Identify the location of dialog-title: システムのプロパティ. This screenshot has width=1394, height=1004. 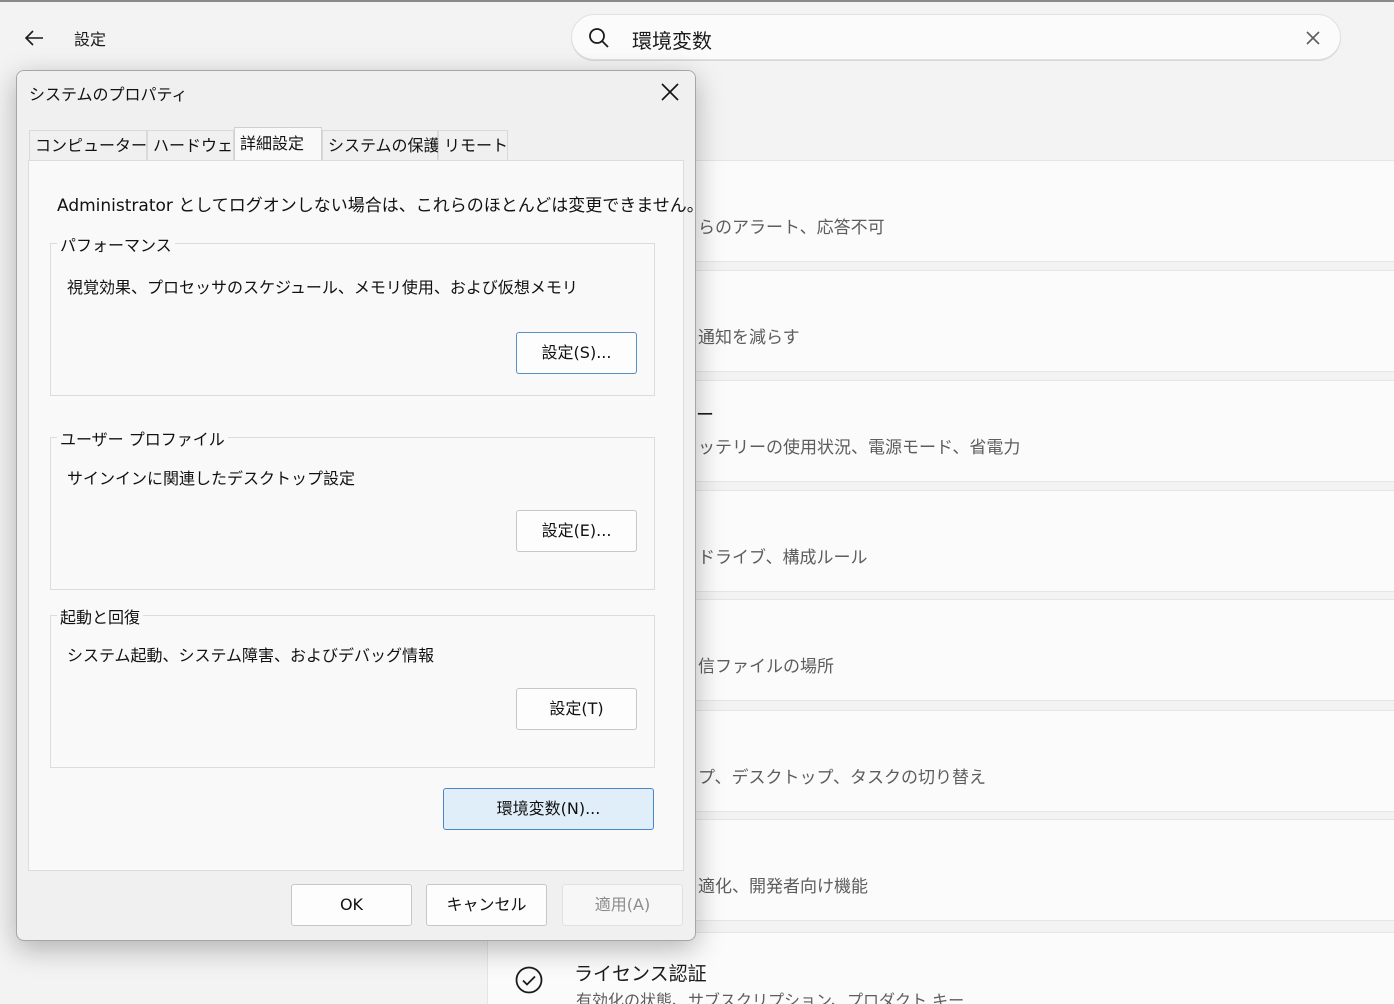
(108, 94).